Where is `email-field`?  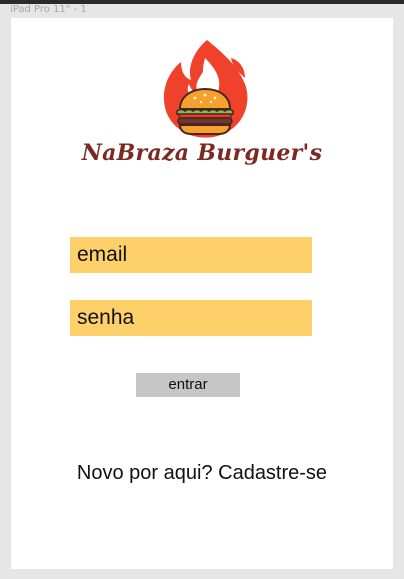
email-field is located at coordinates (191, 255).